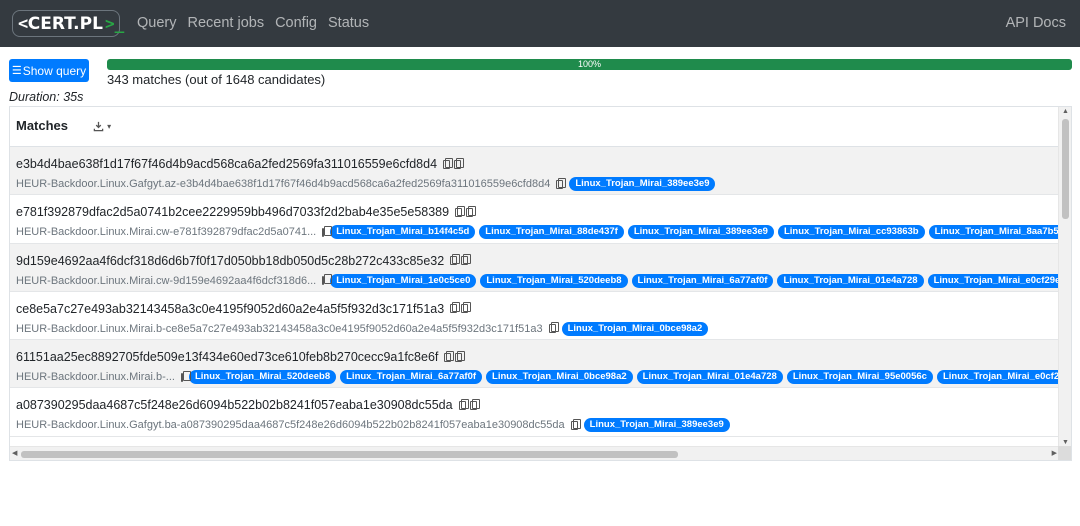 The image size is (1080, 526). What do you see at coordinates (114, 23) in the screenshot?
I see `logo-prompt: >_` at bounding box center [114, 23].